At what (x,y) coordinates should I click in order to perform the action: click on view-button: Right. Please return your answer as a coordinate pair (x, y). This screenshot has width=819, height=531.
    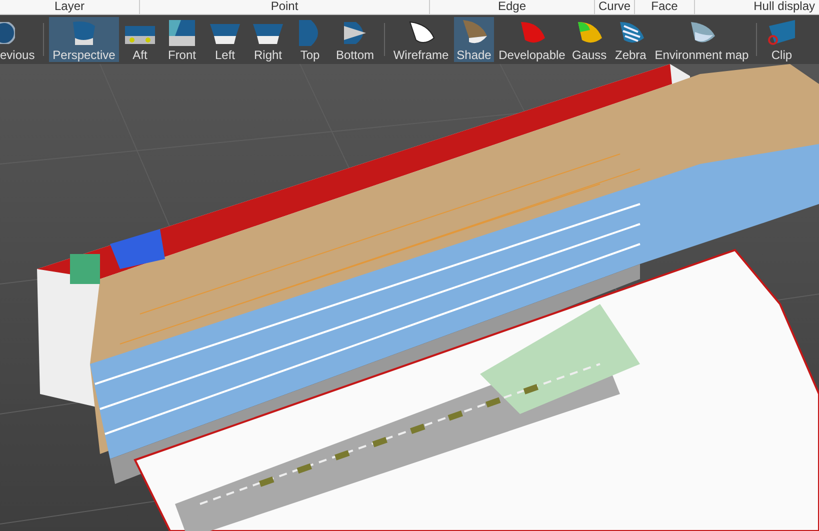
    Looking at the image, I should click on (268, 39).